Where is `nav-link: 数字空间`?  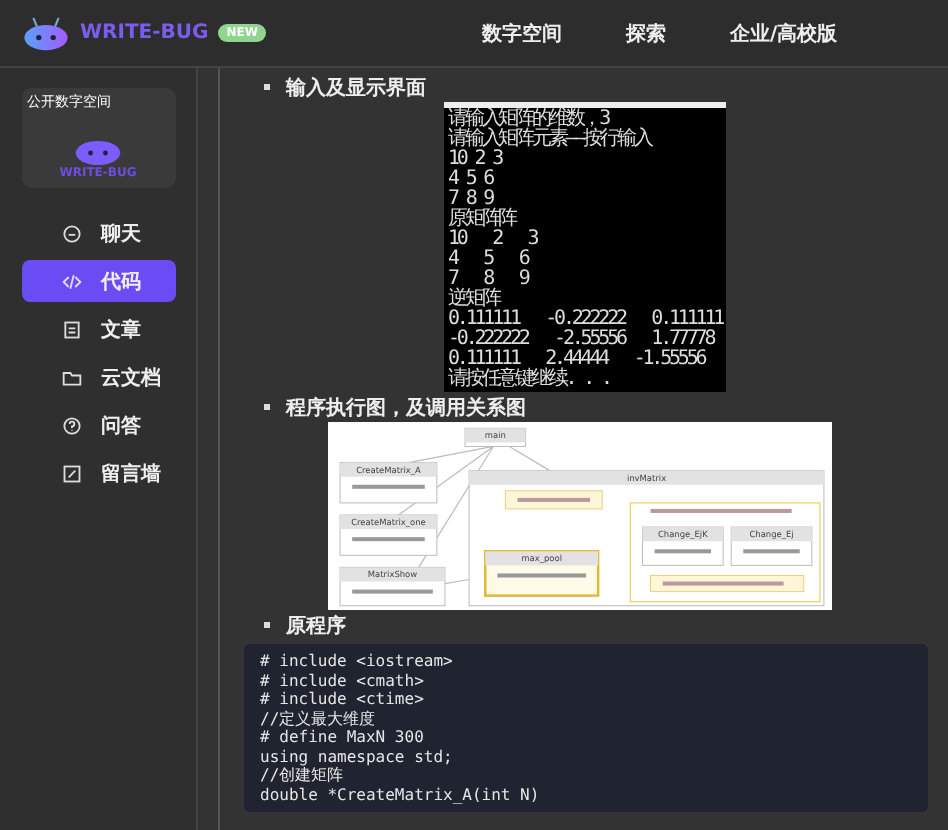
nav-link: 数字空间 is located at coordinates (522, 33).